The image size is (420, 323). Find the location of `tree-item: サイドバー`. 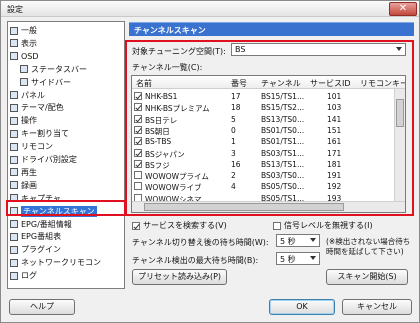

tree-item: サイドバー is located at coordinates (71, 82).